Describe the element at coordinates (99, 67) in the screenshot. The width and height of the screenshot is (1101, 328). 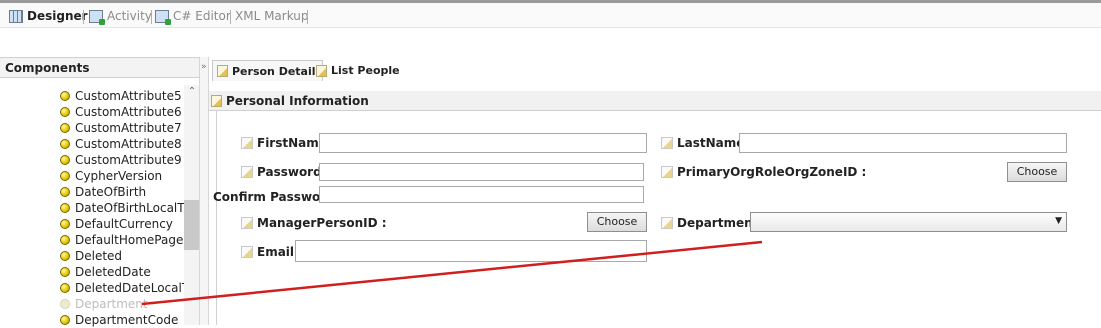
I see `components-panel-title: Components` at that location.